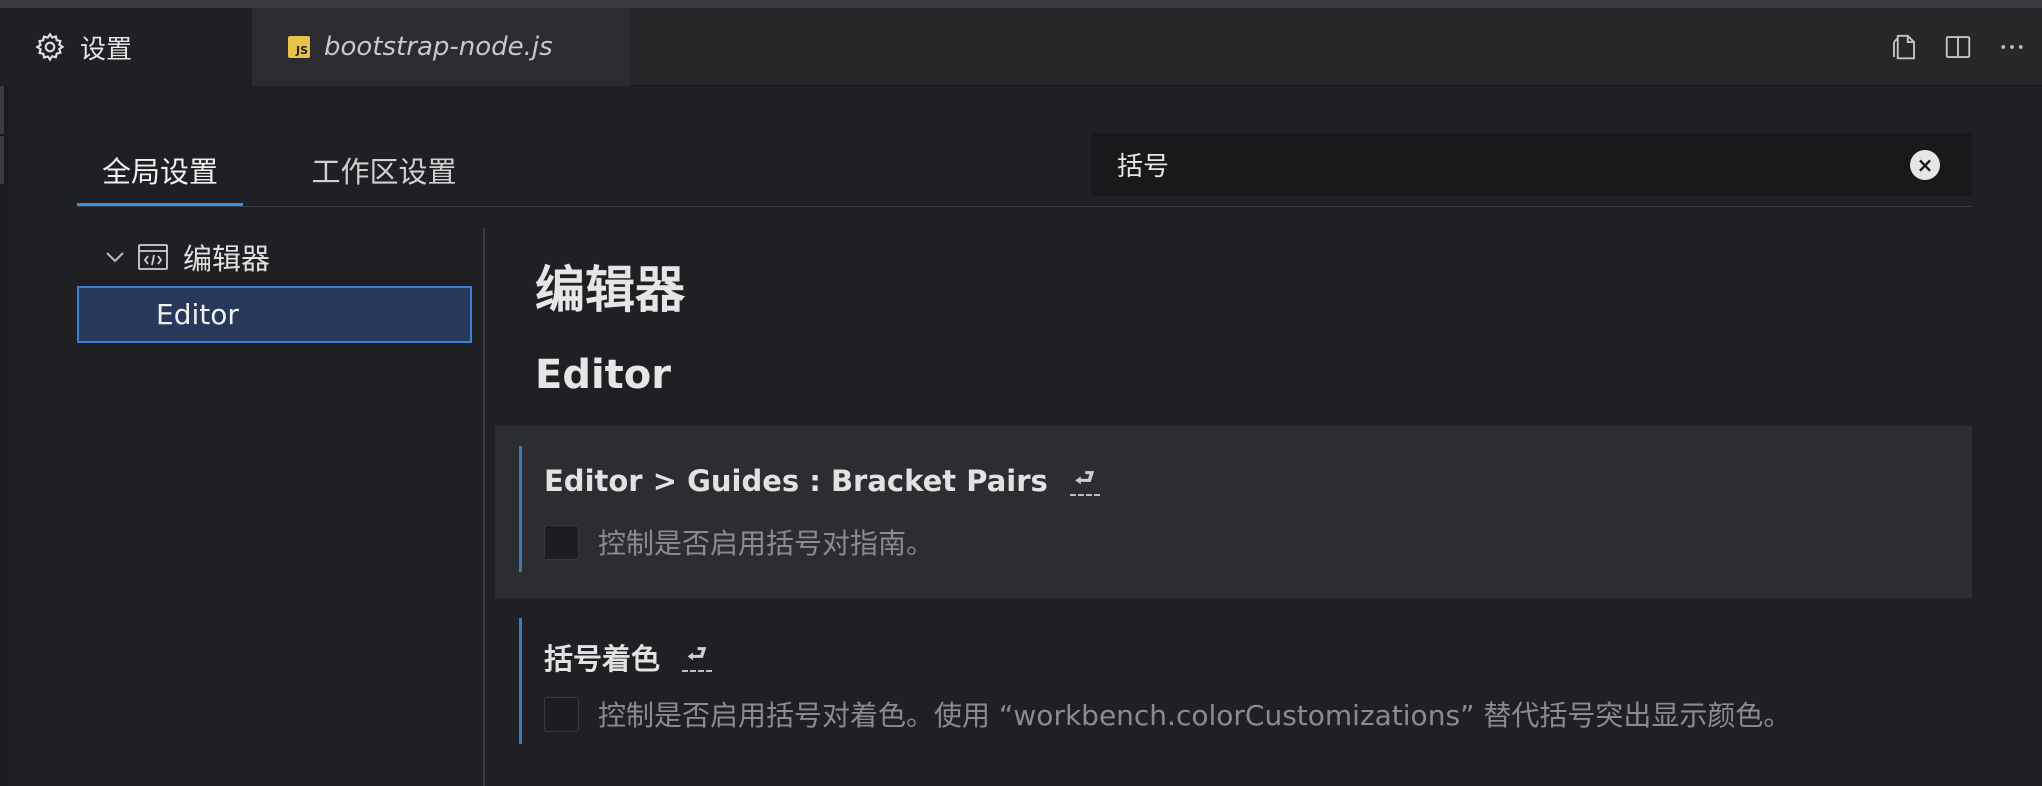 Image resolution: width=2042 pixels, height=786 pixels. What do you see at coordinates (1505, 164) in the screenshot?
I see `settings-search-input` at bounding box center [1505, 164].